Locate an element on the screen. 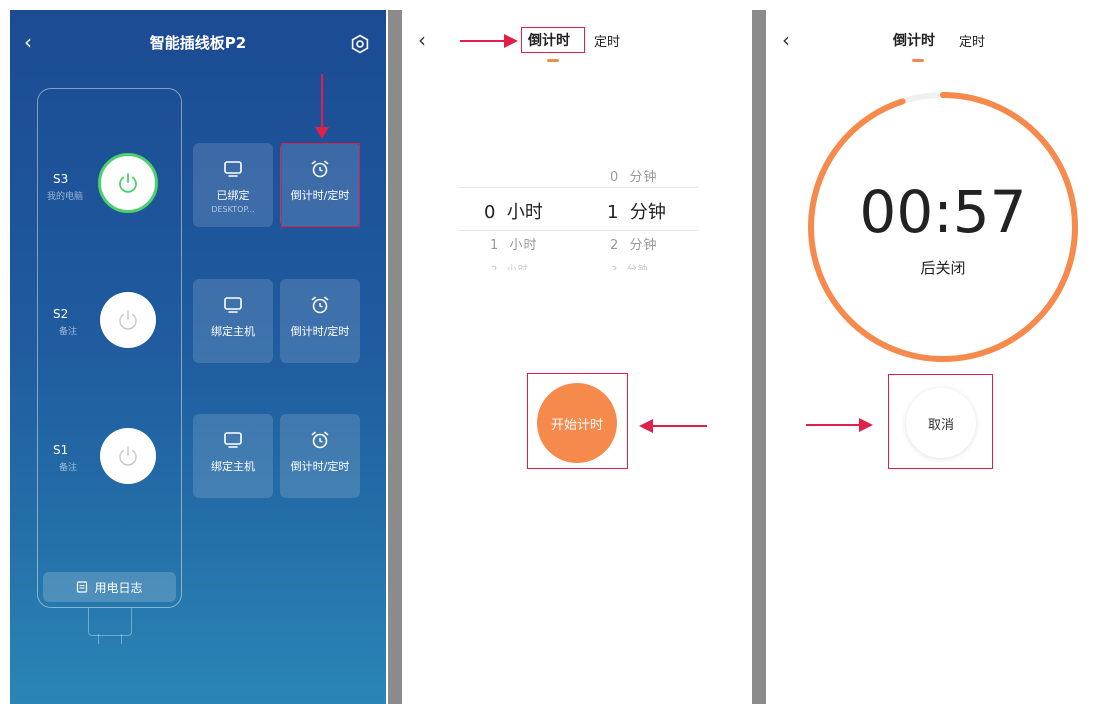  picker-divider-bottom is located at coordinates (578, 230).